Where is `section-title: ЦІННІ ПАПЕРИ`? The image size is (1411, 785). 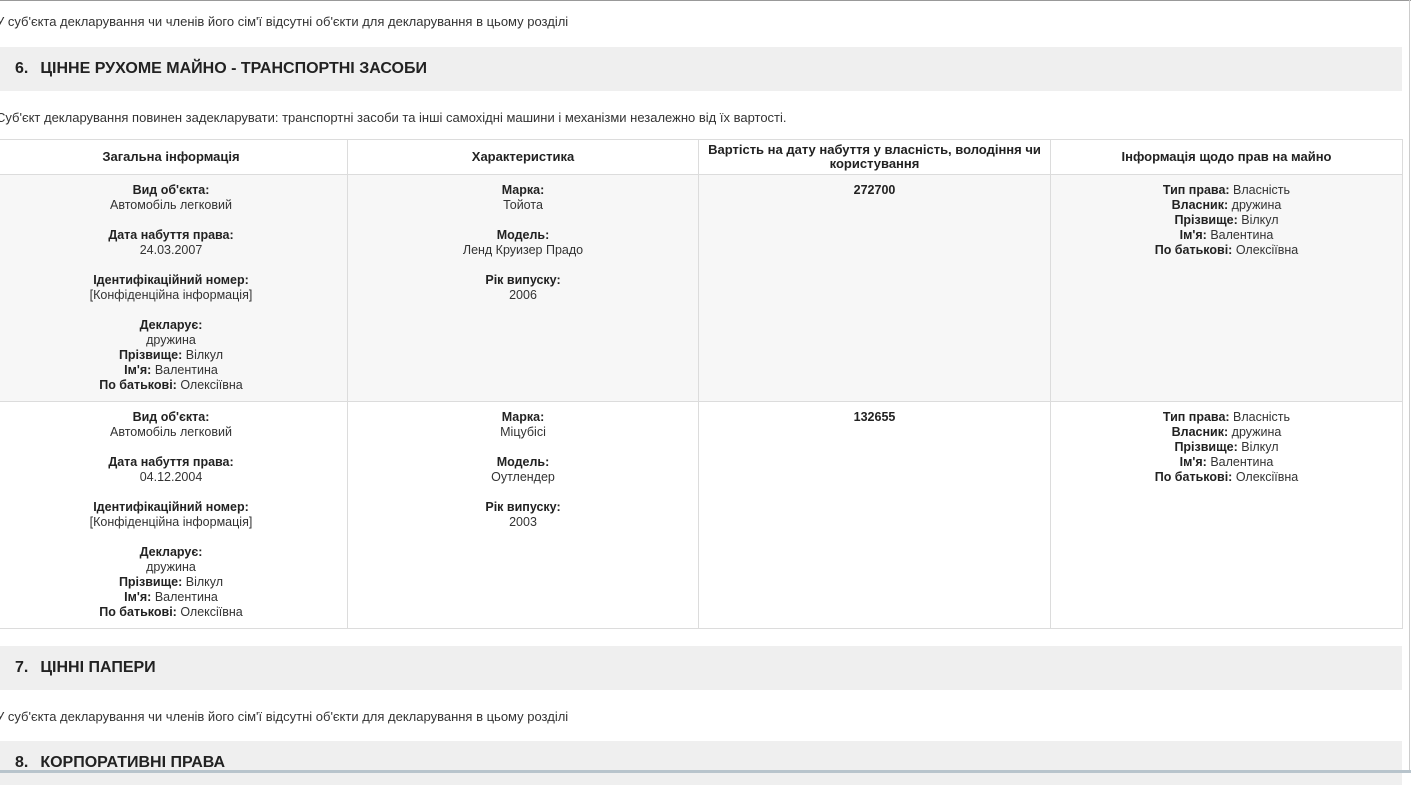
section-title: ЦІННІ ПАПЕРИ is located at coordinates (98, 667).